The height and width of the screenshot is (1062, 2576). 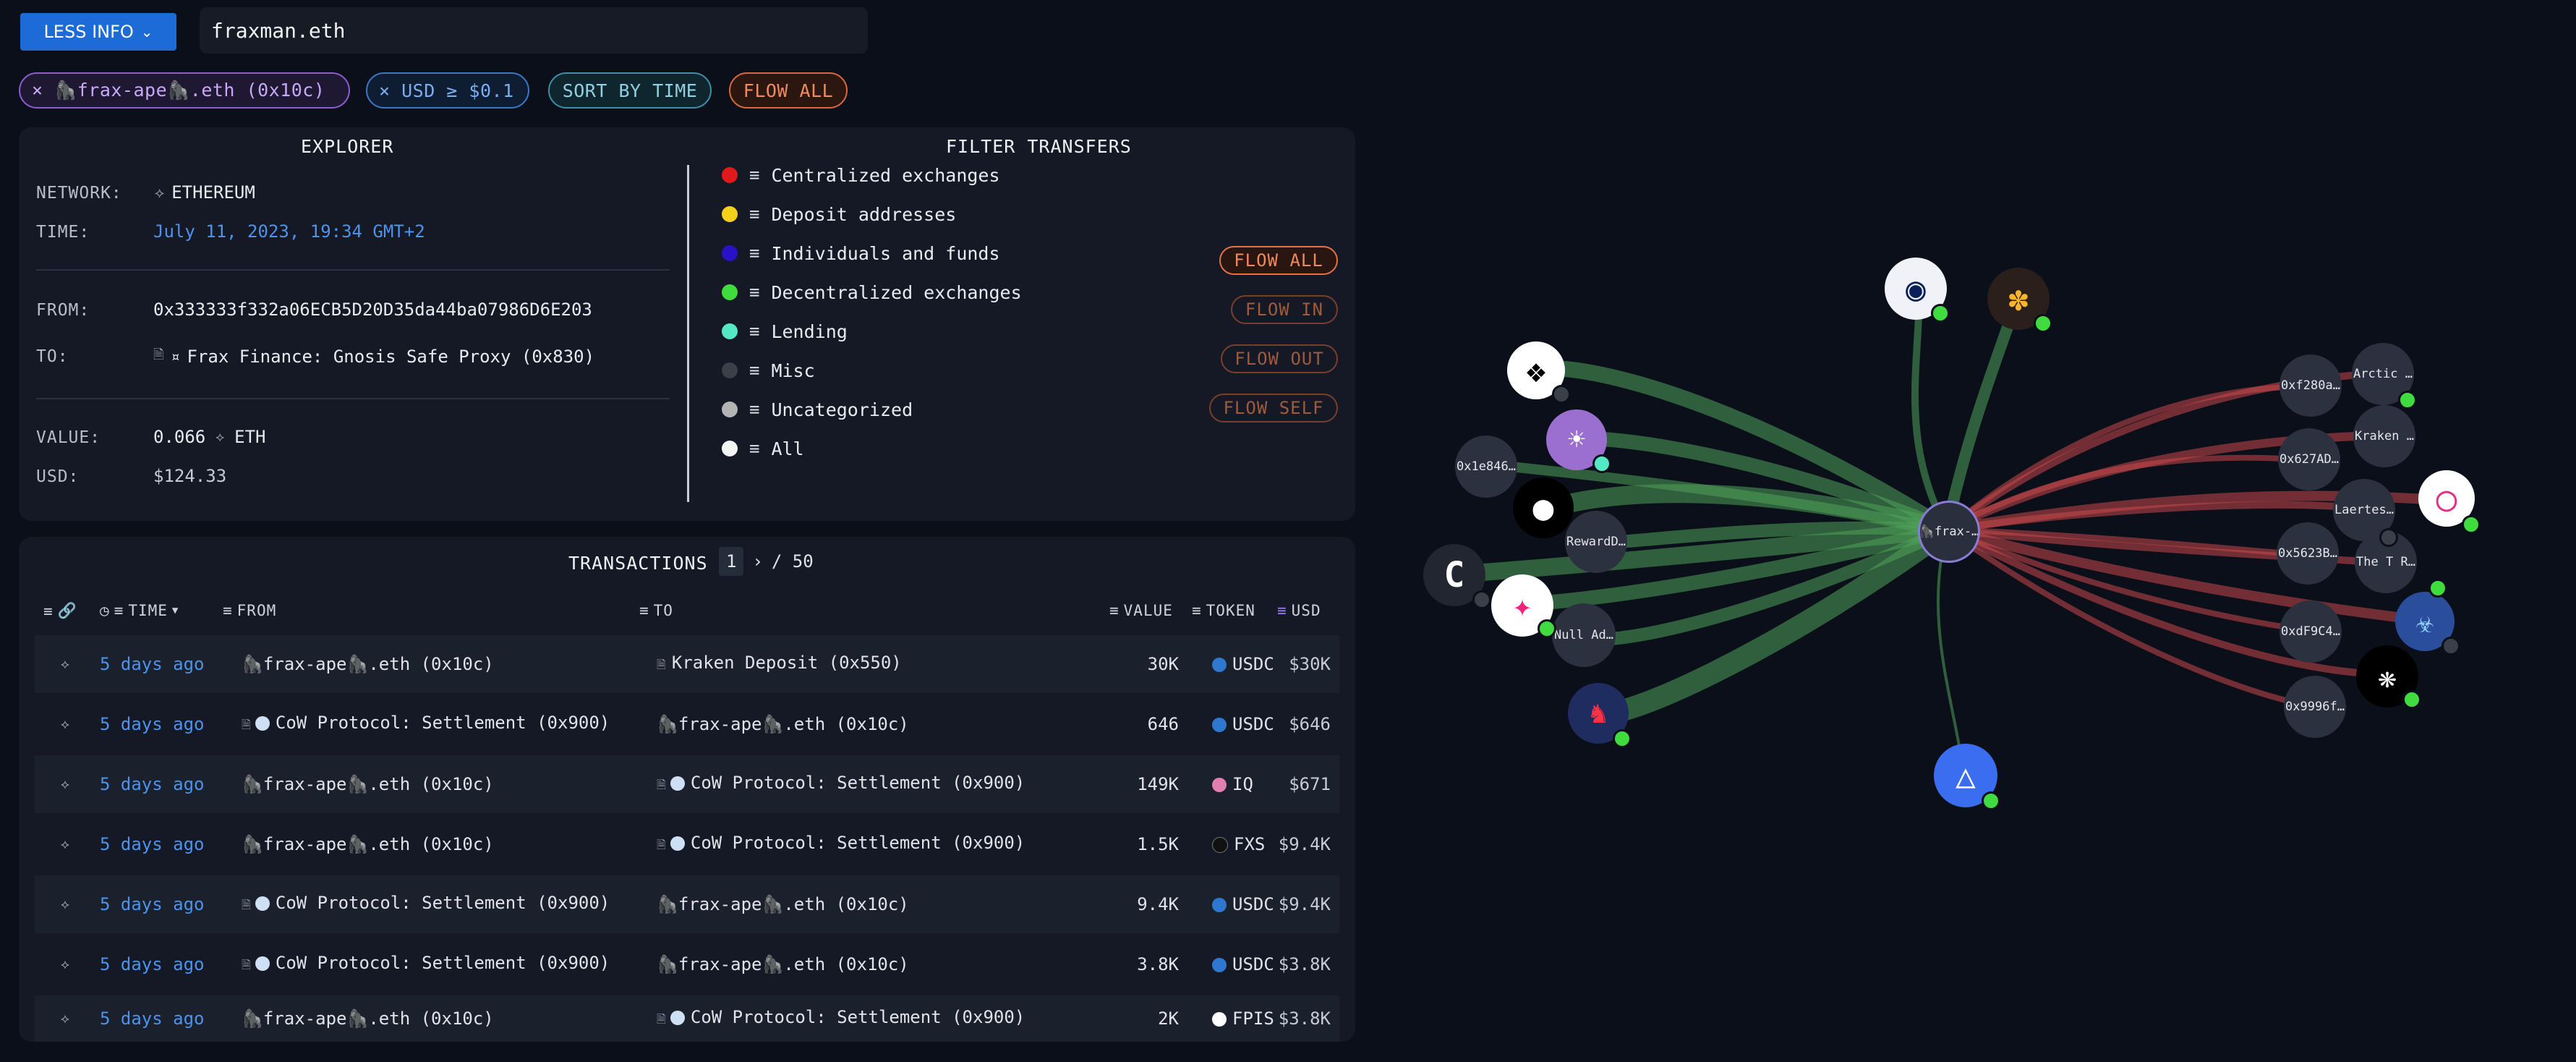 I want to click on usd-filter-chip: × USD ≥ $0.1, so click(x=447, y=90).